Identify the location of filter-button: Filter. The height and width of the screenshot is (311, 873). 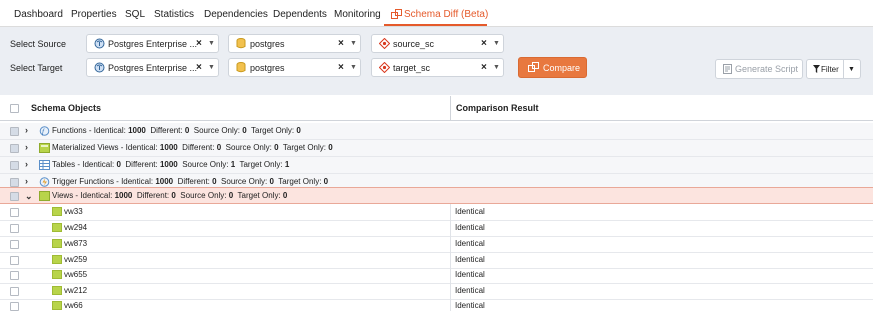
(825, 69).